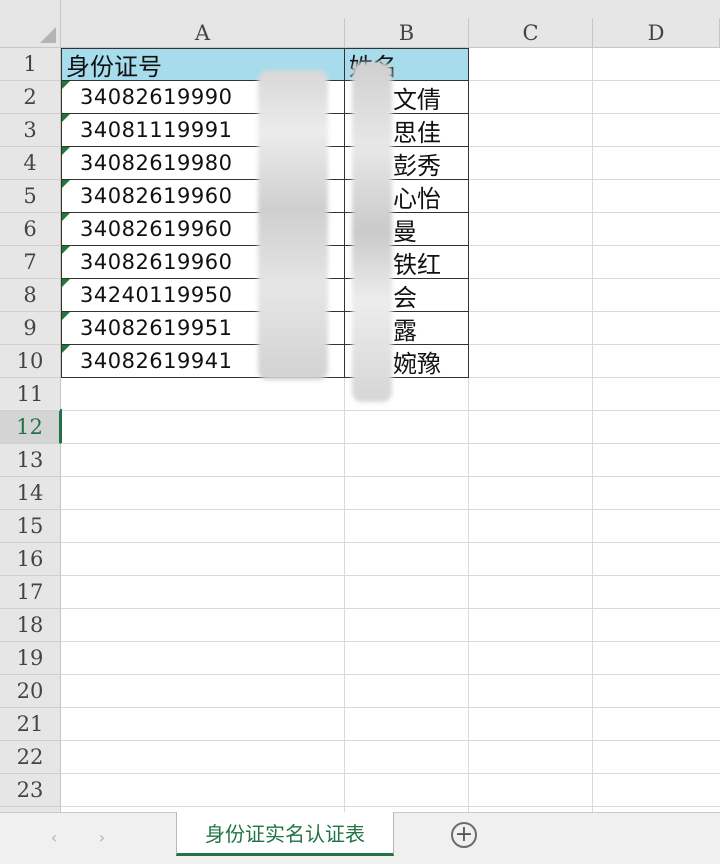 The image size is (720, 864). I want to click on column-header-a: A, so click(203, 33).